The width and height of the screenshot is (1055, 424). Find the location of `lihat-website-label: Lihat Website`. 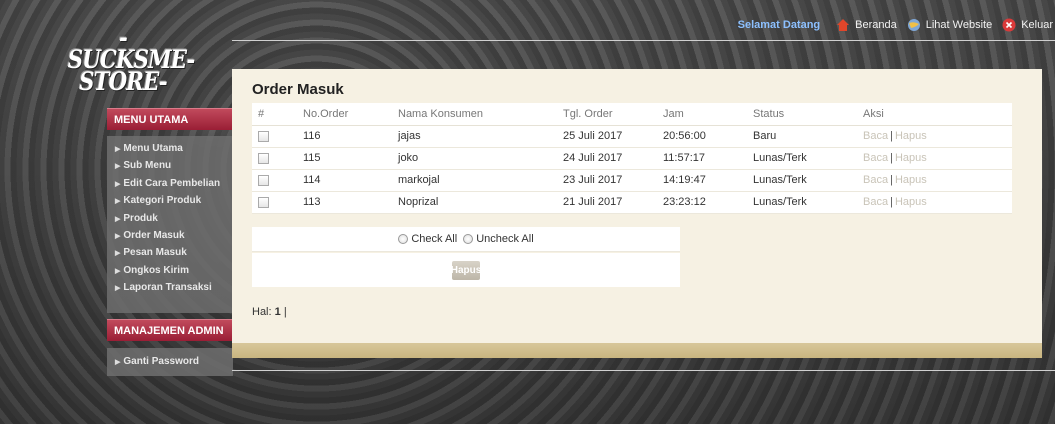

lihat-website-label: Lihat Website is located at coordinates (959, 25).